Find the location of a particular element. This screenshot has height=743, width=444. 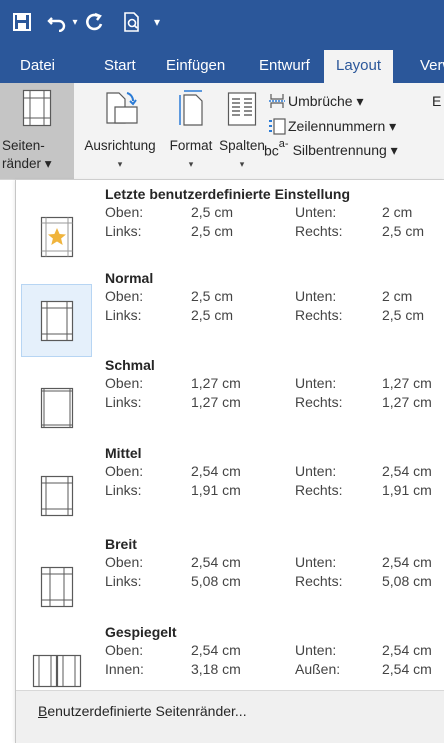

ribbon-tabs: Datei Start Einfügen Entwurf Layout Verw is located at coordinates (222, 63).